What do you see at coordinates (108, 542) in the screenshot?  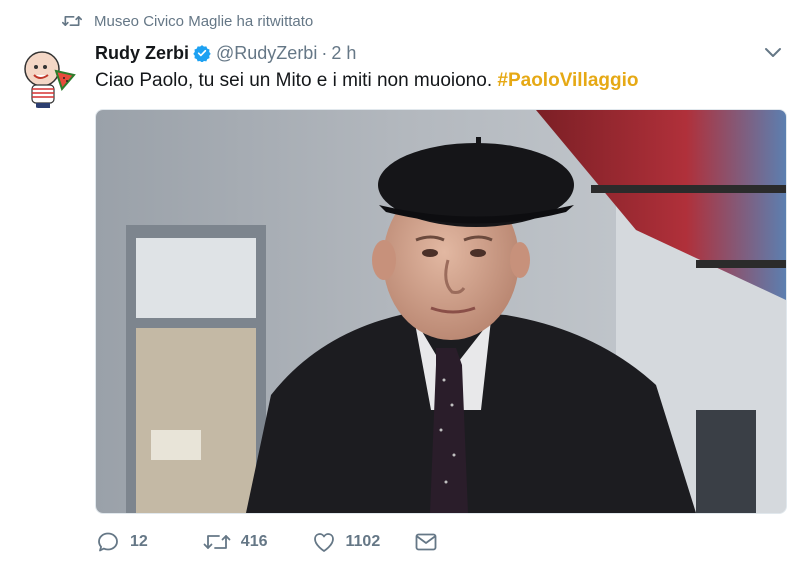 I see `reply-icon` at bounding box center [108, 542].